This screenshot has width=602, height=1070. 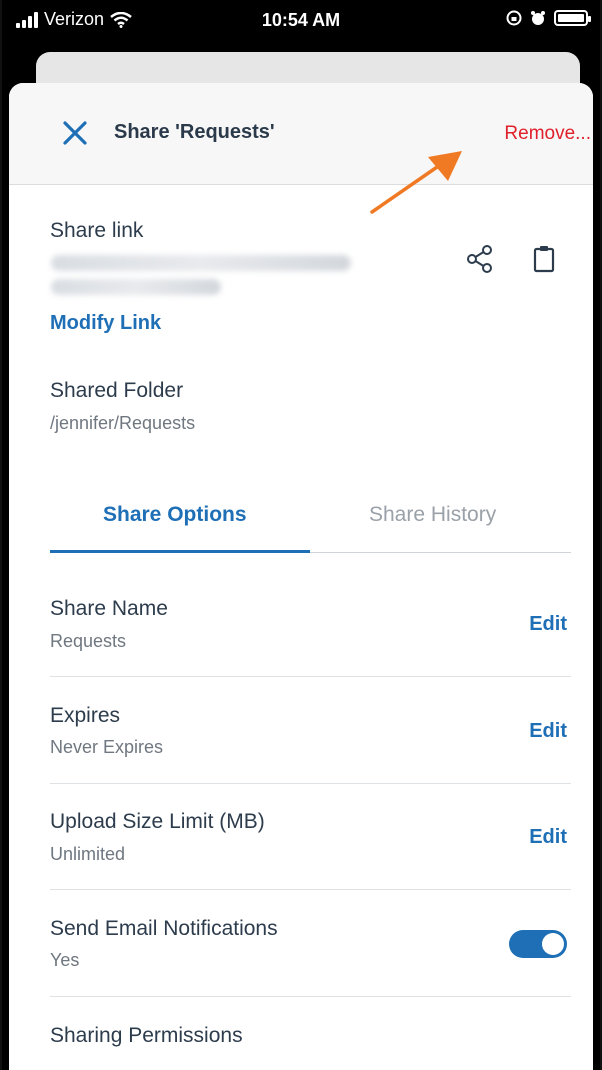 I want to click on upload-limit-edit-button: Edit, so click(x=548, y=837).